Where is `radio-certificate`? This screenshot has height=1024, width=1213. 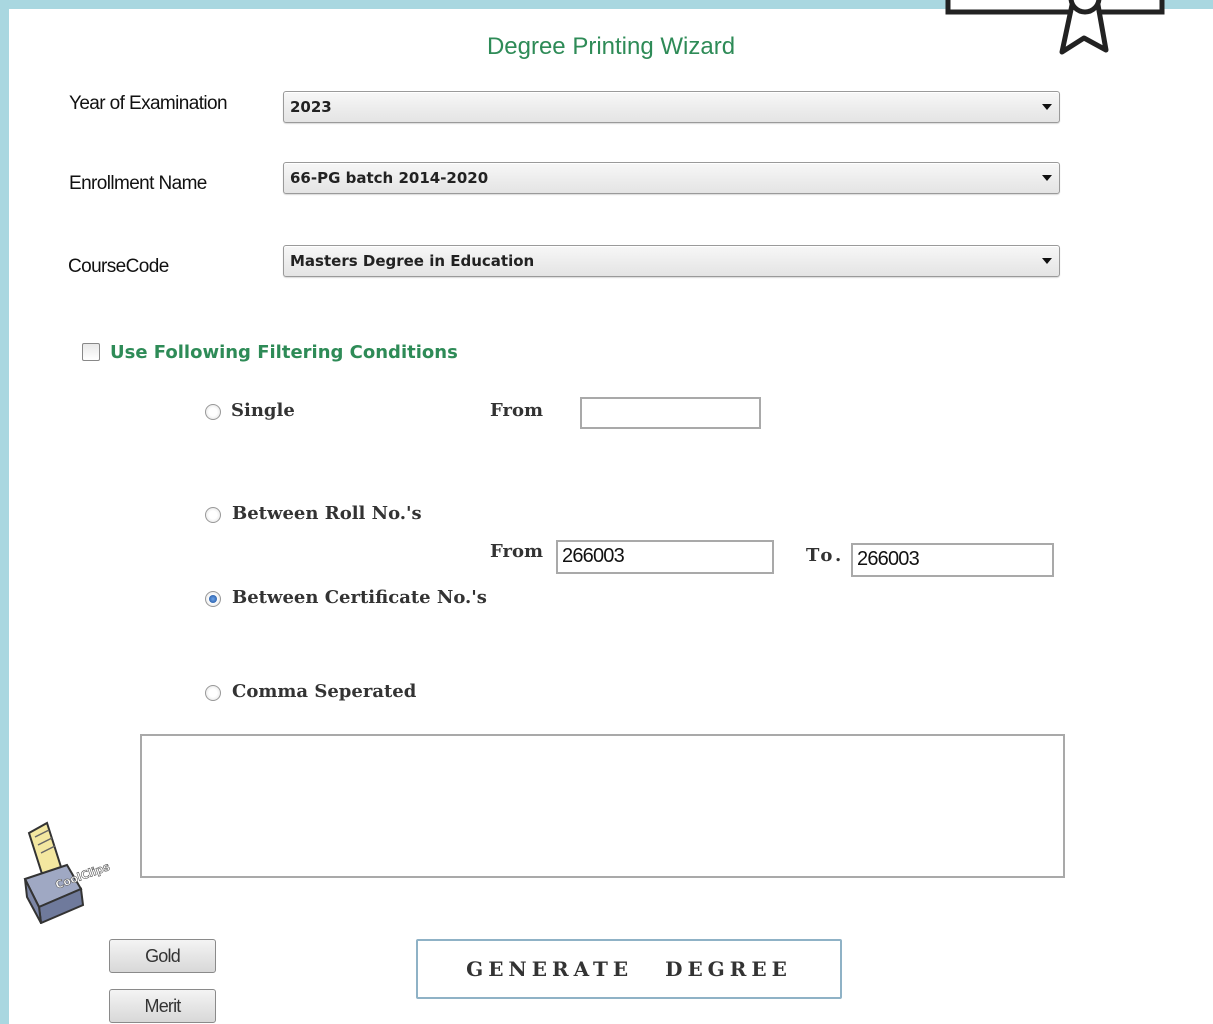 radio-certificate is located at coordinates (213, 599).